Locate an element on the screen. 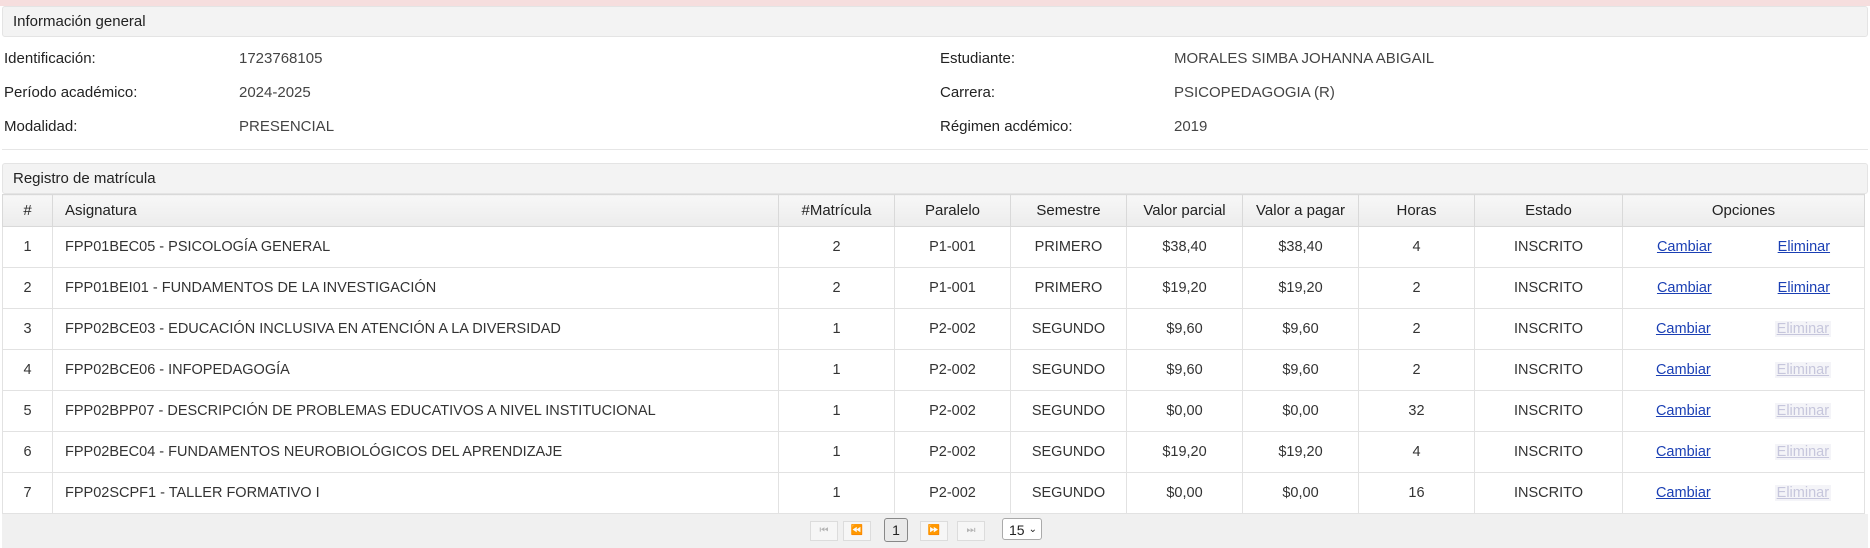  paginator: ⏮ ⏪ 1 ⏩ ⏭ 15 ⌄ is located at coordinates (935, 531).